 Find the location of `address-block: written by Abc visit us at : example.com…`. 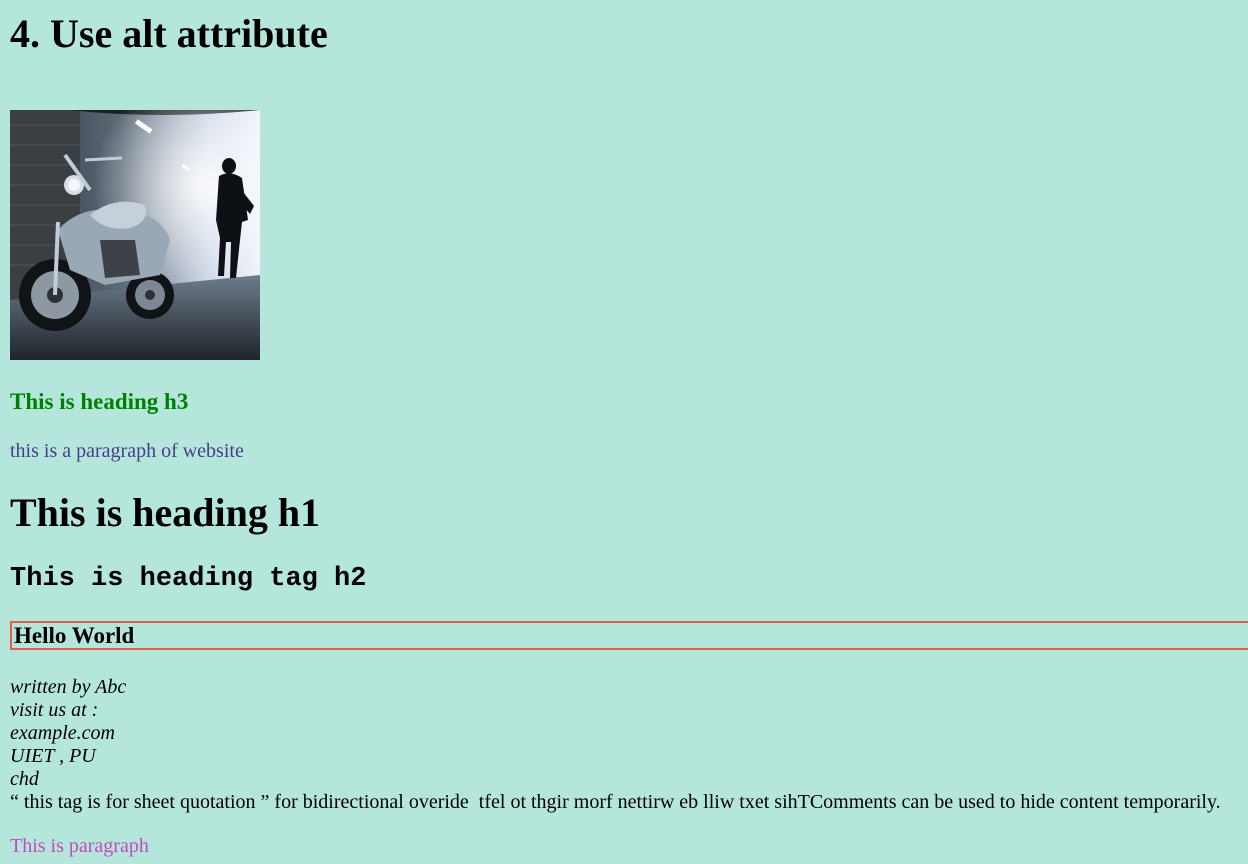

address-block: written by Abc visit us at : example.com… is located at coordinates (68, 733).